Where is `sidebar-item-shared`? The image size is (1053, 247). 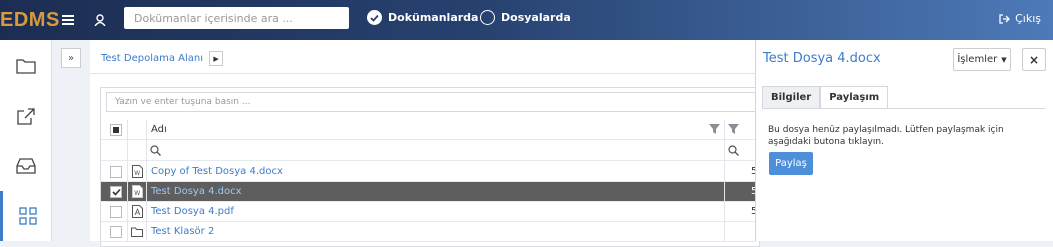 sidebar-item-shared is located at coordinates (26, 116).